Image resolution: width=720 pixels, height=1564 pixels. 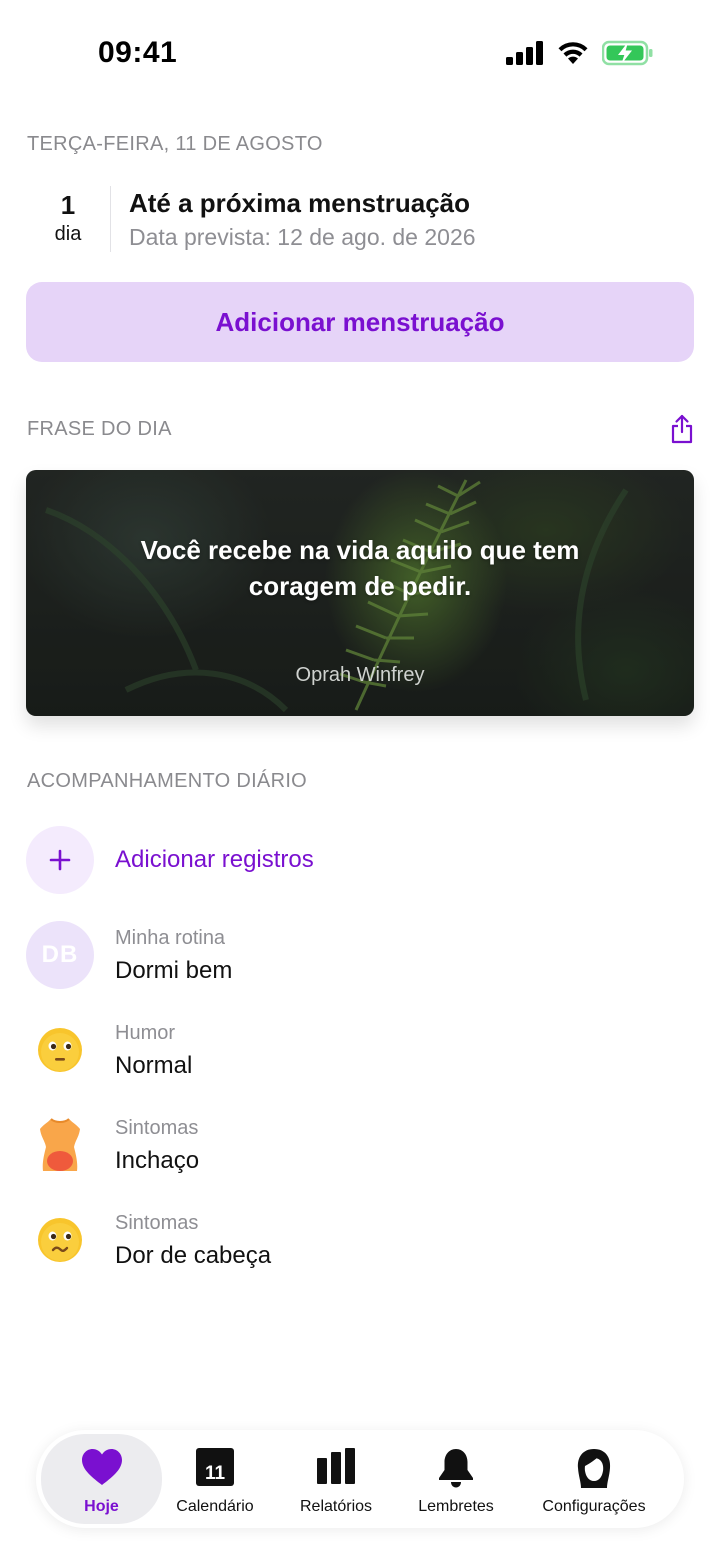 What do you see at coordinates (68, 234) in the screenshot?
I see `cycle-count-unit: dia` at bounding box center [68, 234].